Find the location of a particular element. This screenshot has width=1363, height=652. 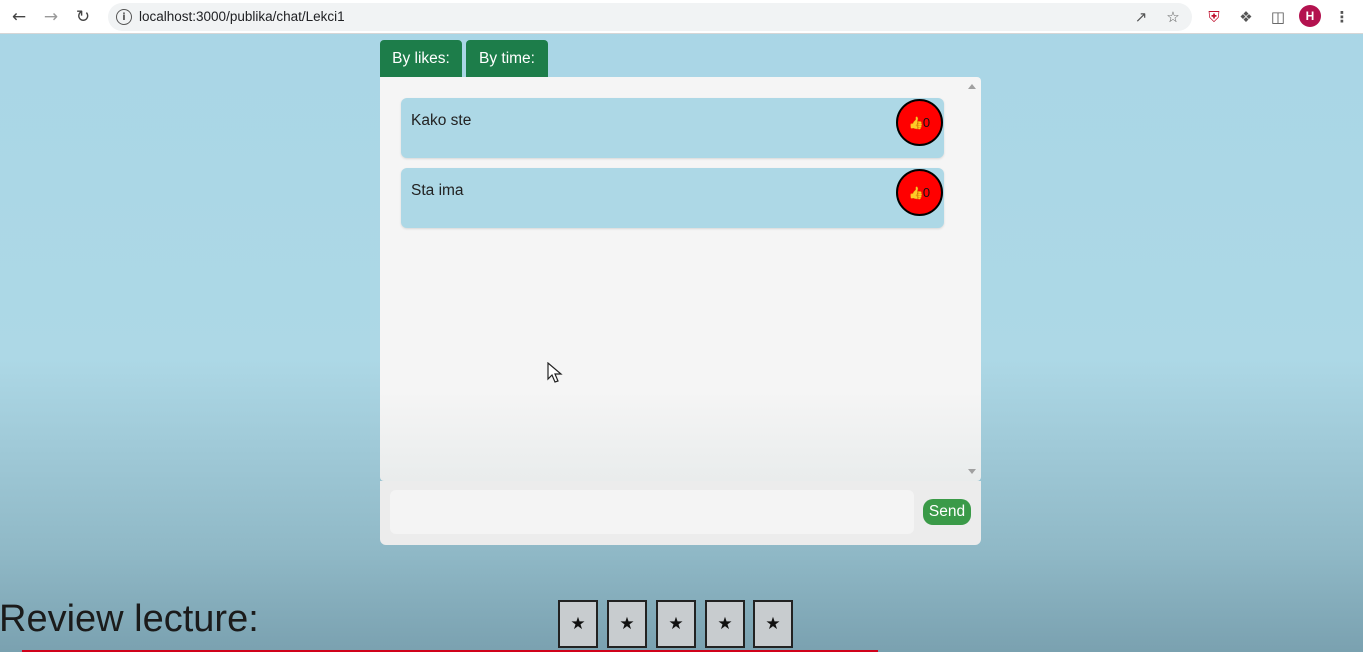

kebab-menu-icon: ⋮ is located at coordinates (1342, 17).